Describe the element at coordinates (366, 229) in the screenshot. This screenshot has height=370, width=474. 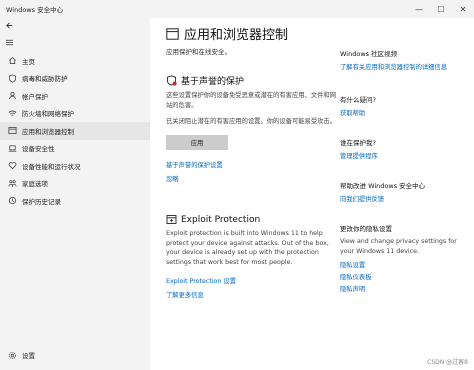
I see `privacy-title: 更改你的隐私设置` at that location.